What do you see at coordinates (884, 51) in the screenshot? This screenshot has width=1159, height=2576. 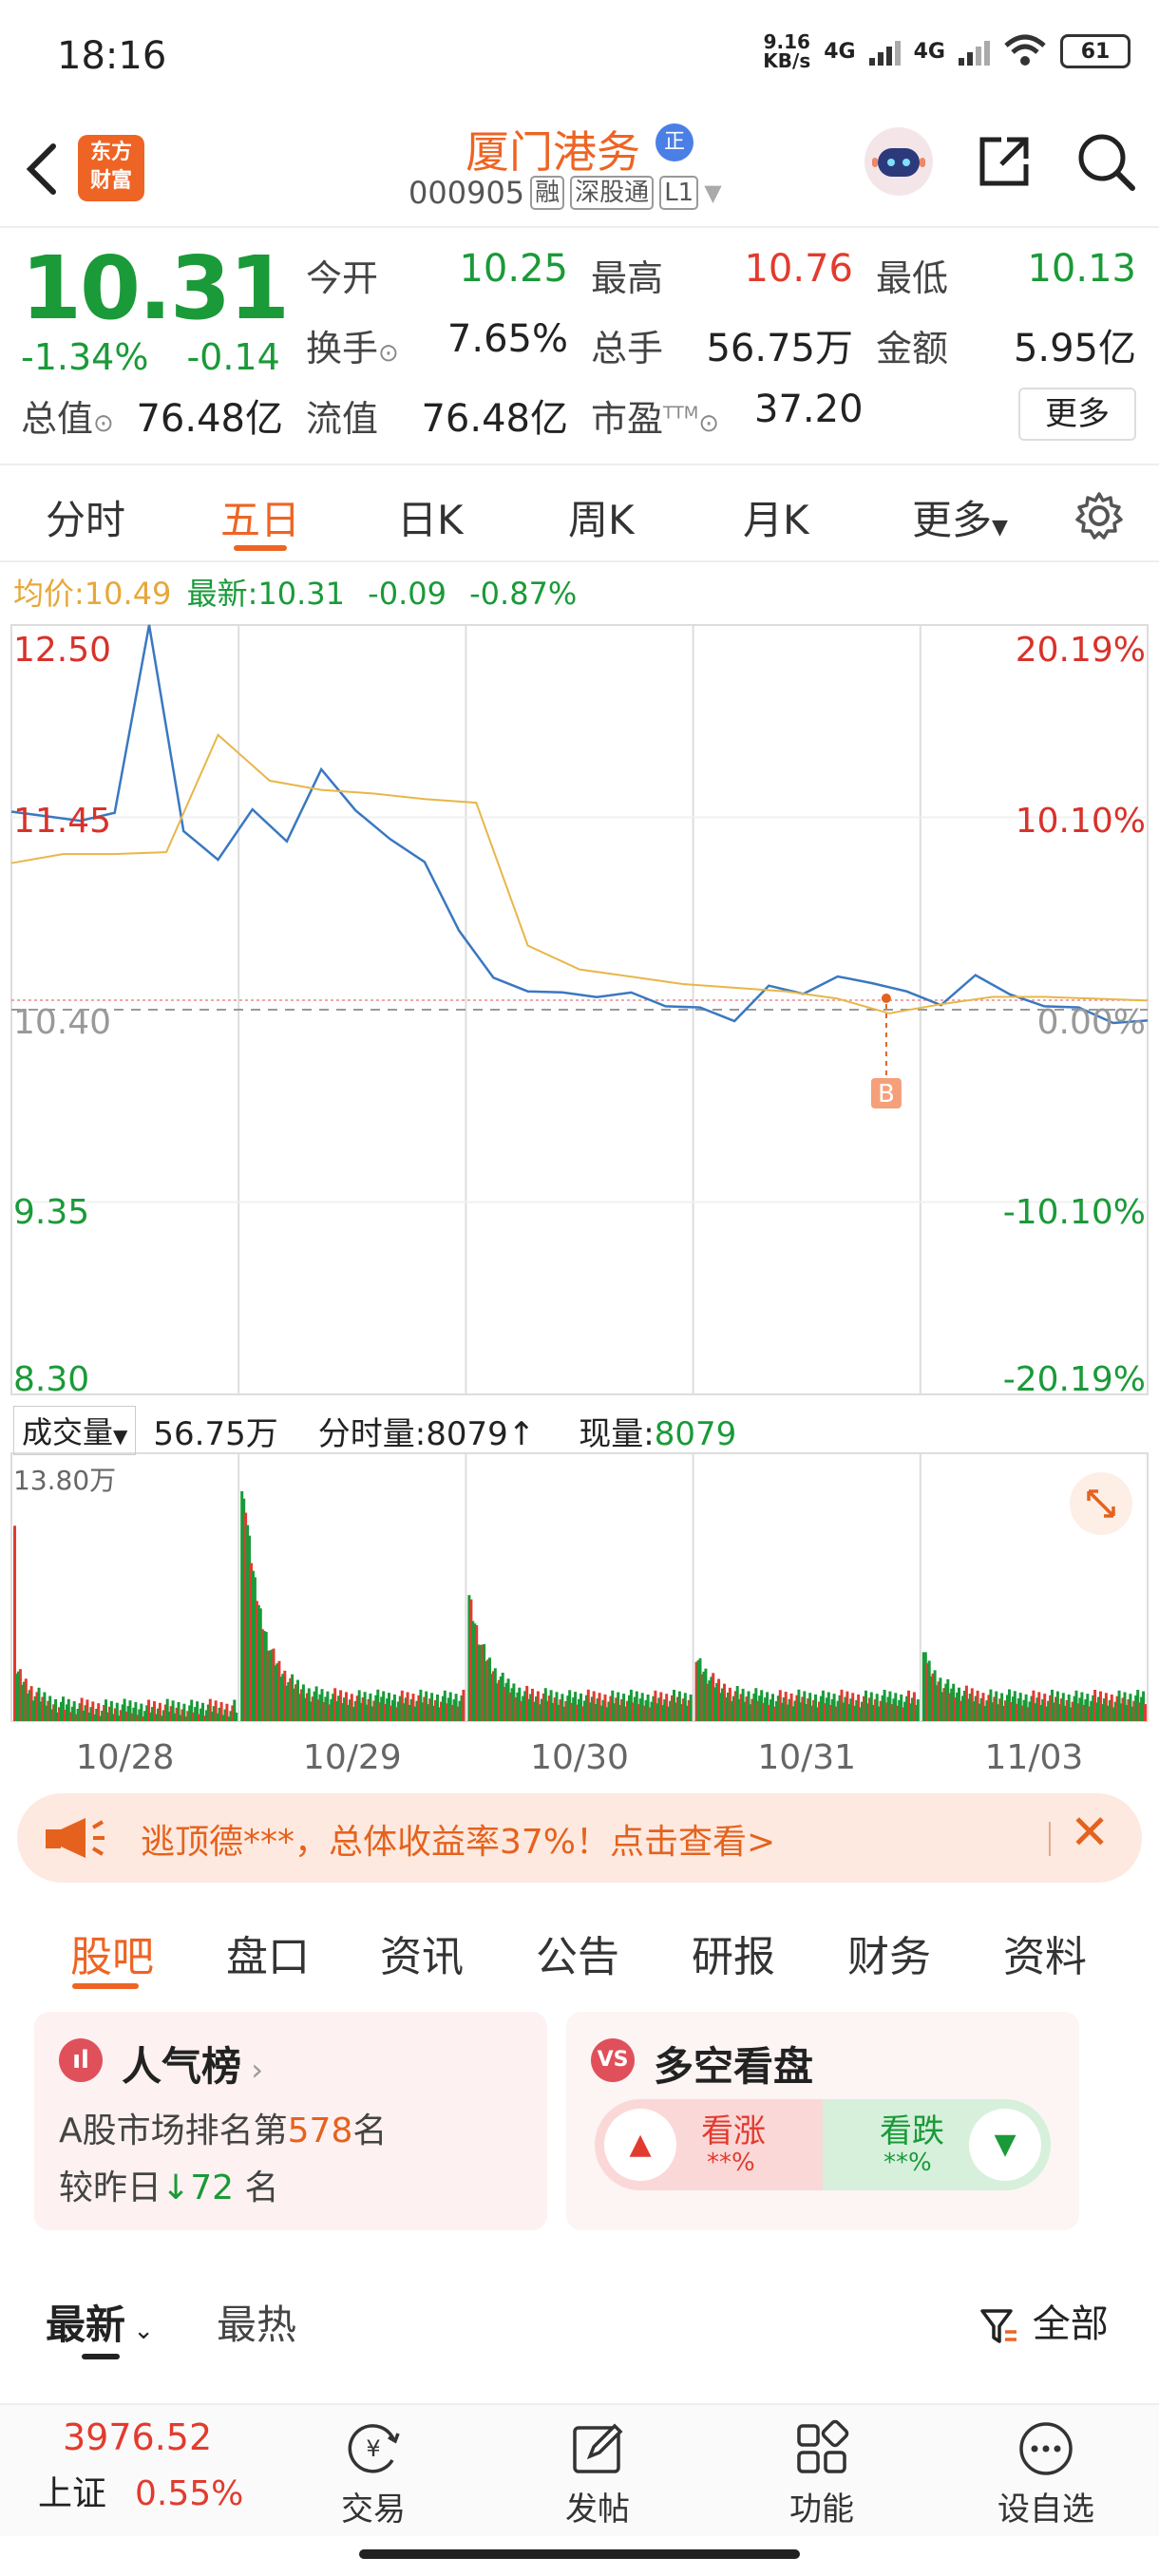 I see `signal-icon` at bounding box center [884, 51].